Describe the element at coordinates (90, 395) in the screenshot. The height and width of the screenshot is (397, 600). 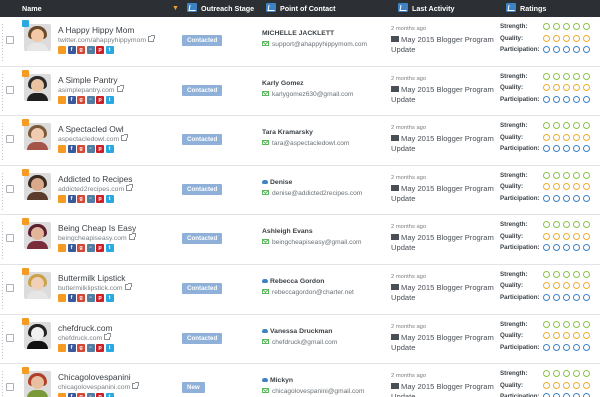
I see `instagram-icon: ▫` at that location.